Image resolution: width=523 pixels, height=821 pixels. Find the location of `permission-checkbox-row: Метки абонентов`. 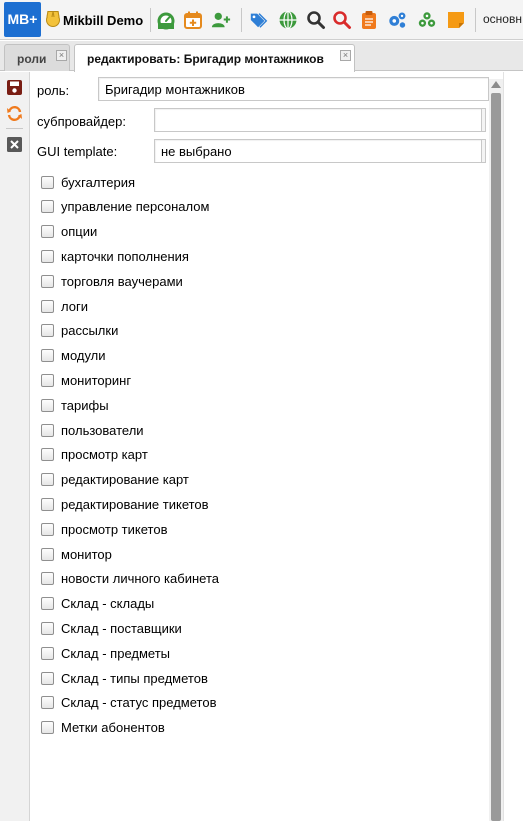

permission-checkbox-row: Метки абонентов is located at coordinates (103, 728).